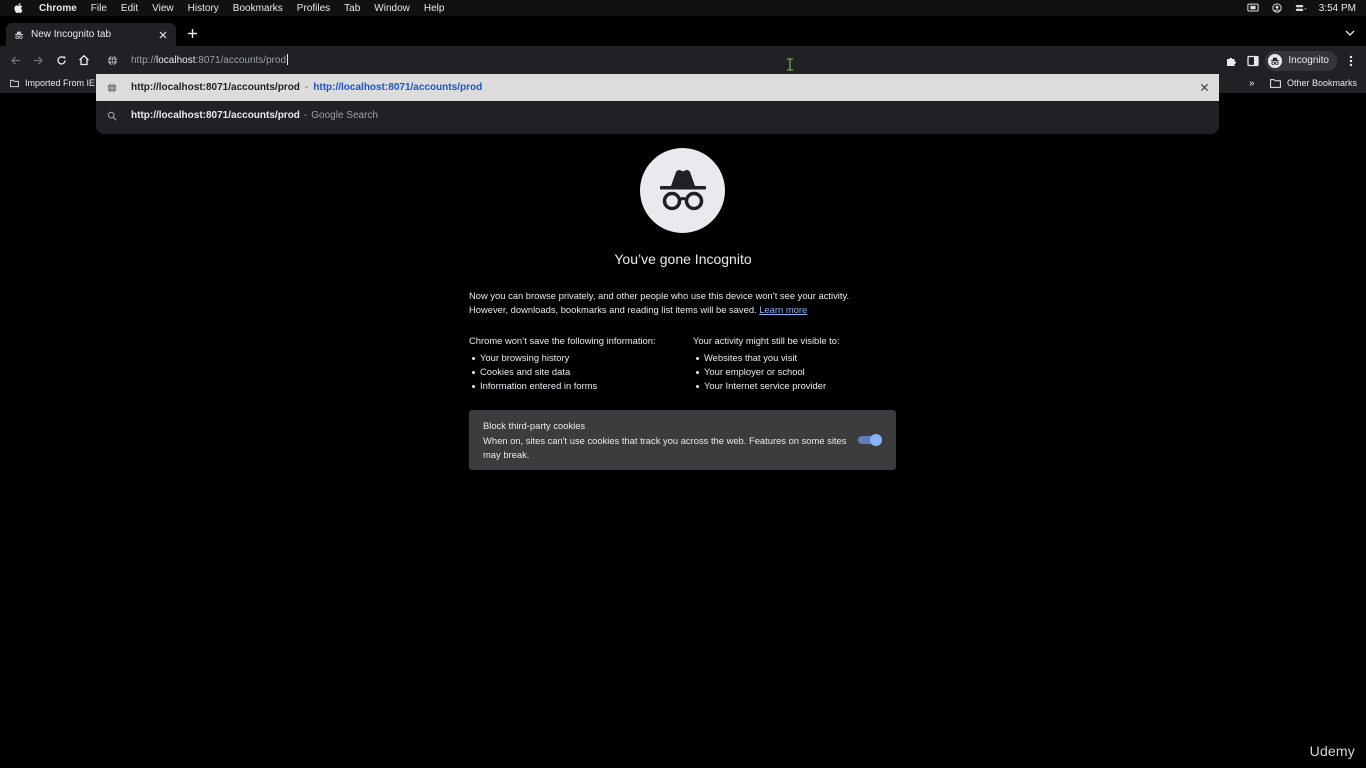 The width and height of the screenshot is (1366, 768). I want to click on bookmarks-overflow-chevron: », so click(1252, 83).